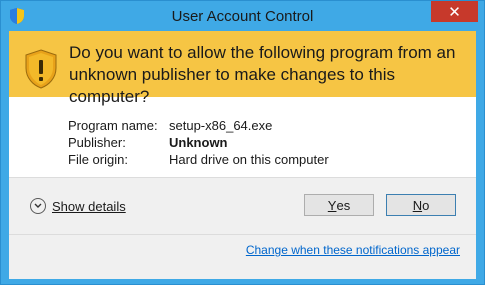 The image size is (485, 285). What do you see at coordinates (353, 250) in the screenshot?
I see `change-notifications-link: Change when these notifications appear` at bounding box center [353, 250].